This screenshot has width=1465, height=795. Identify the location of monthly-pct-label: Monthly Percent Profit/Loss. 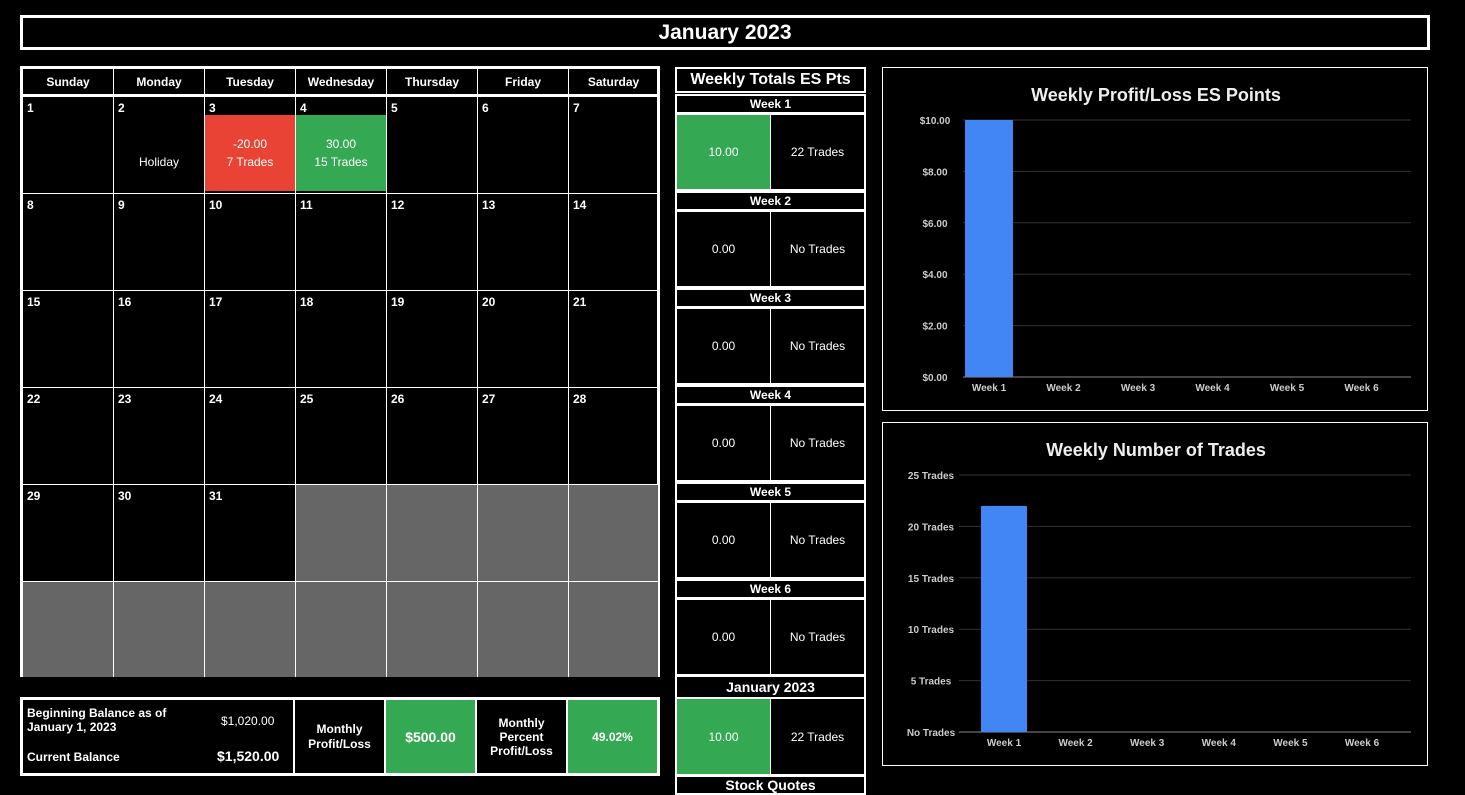
(521, 736).